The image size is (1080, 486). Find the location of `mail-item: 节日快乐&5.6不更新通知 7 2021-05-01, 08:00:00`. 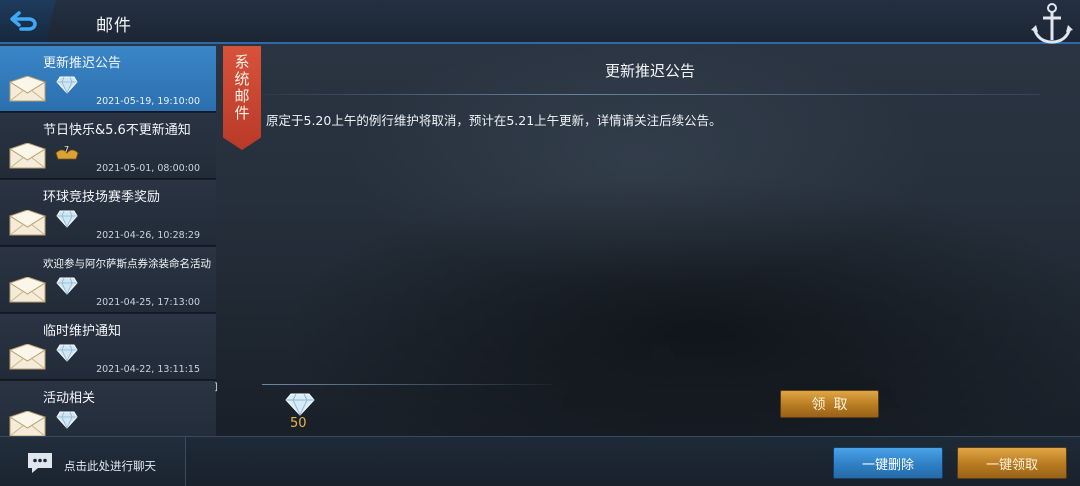

mail-item: 节日快乐&5.6不更新通知 7 2021-05-01, 08:00:00 is located at coordinates (108, 146).